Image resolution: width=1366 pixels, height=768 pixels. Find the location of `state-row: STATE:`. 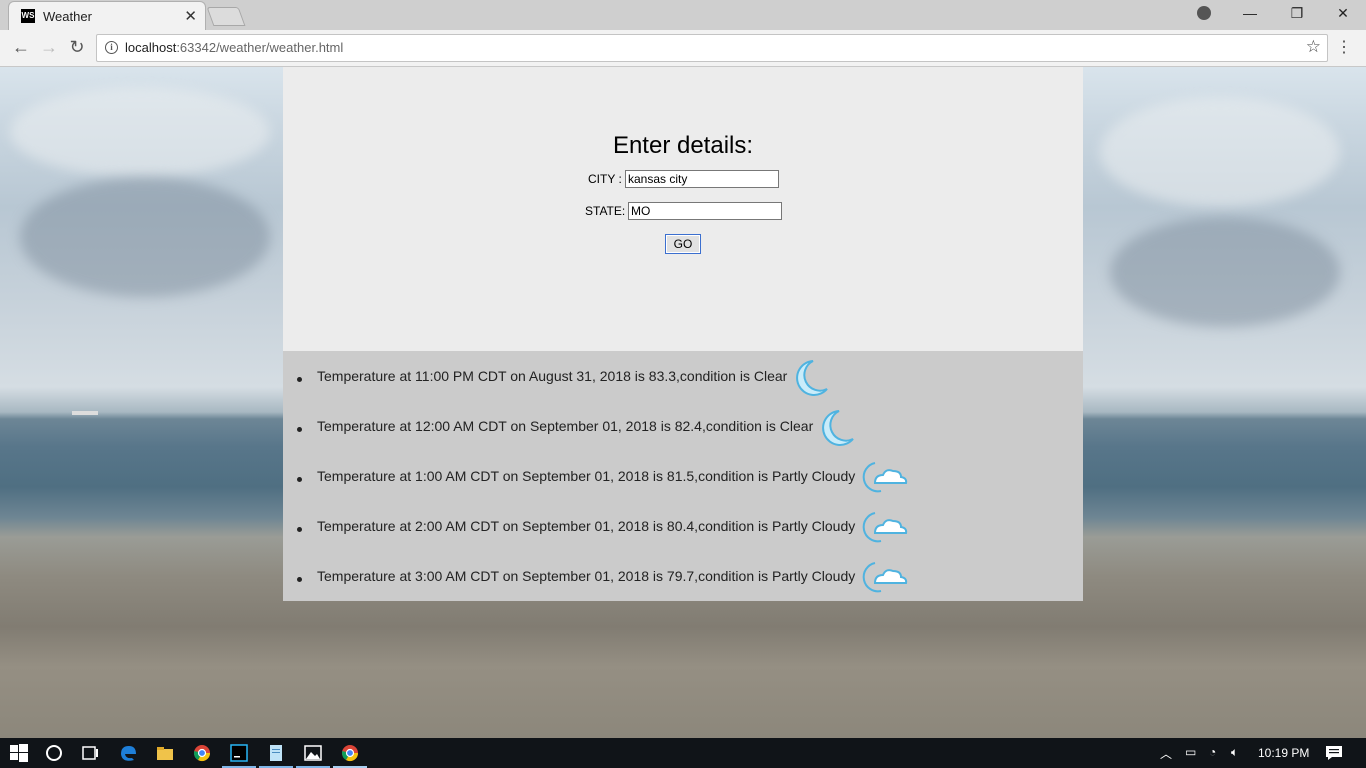

state-row: STATE: is located at coordinates (683, 211).